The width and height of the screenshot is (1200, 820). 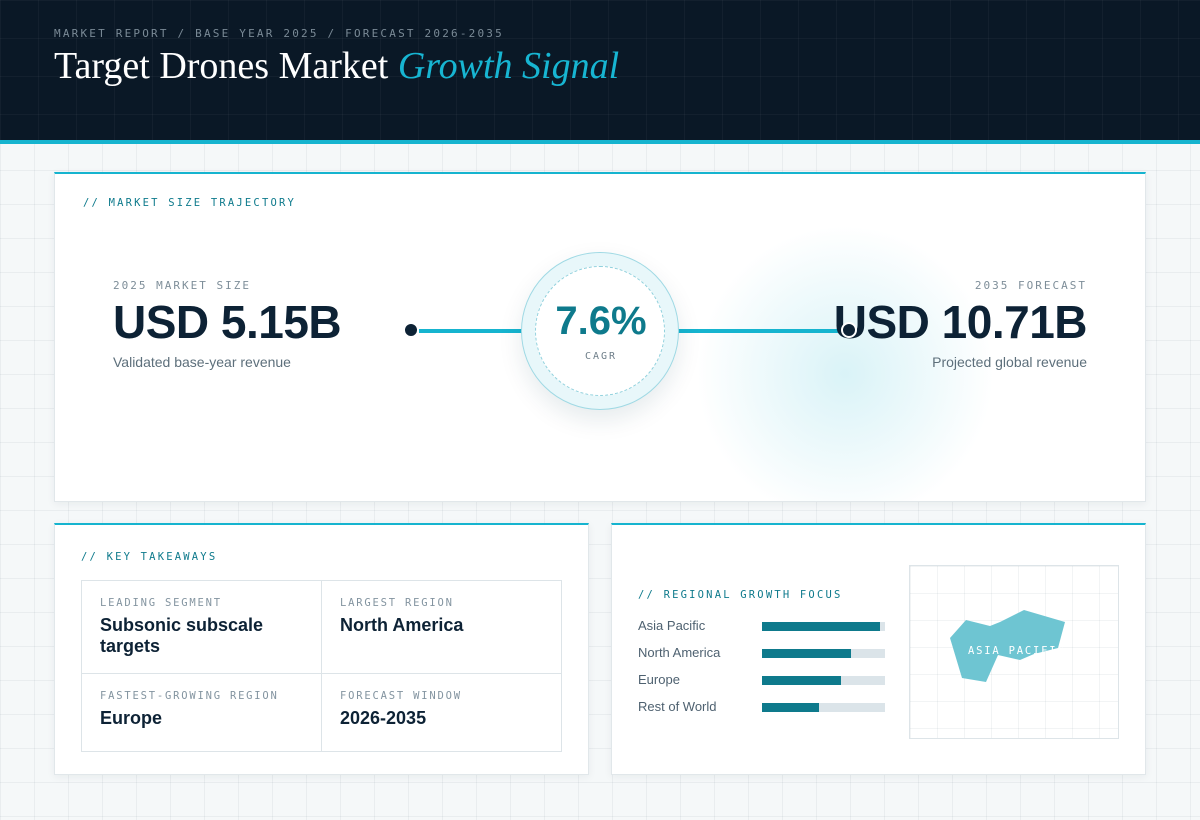 What do you see at coordinates (679, 652) in the screenshot?
I see `region-bar-label: North America` at bounding box center [679, 652].